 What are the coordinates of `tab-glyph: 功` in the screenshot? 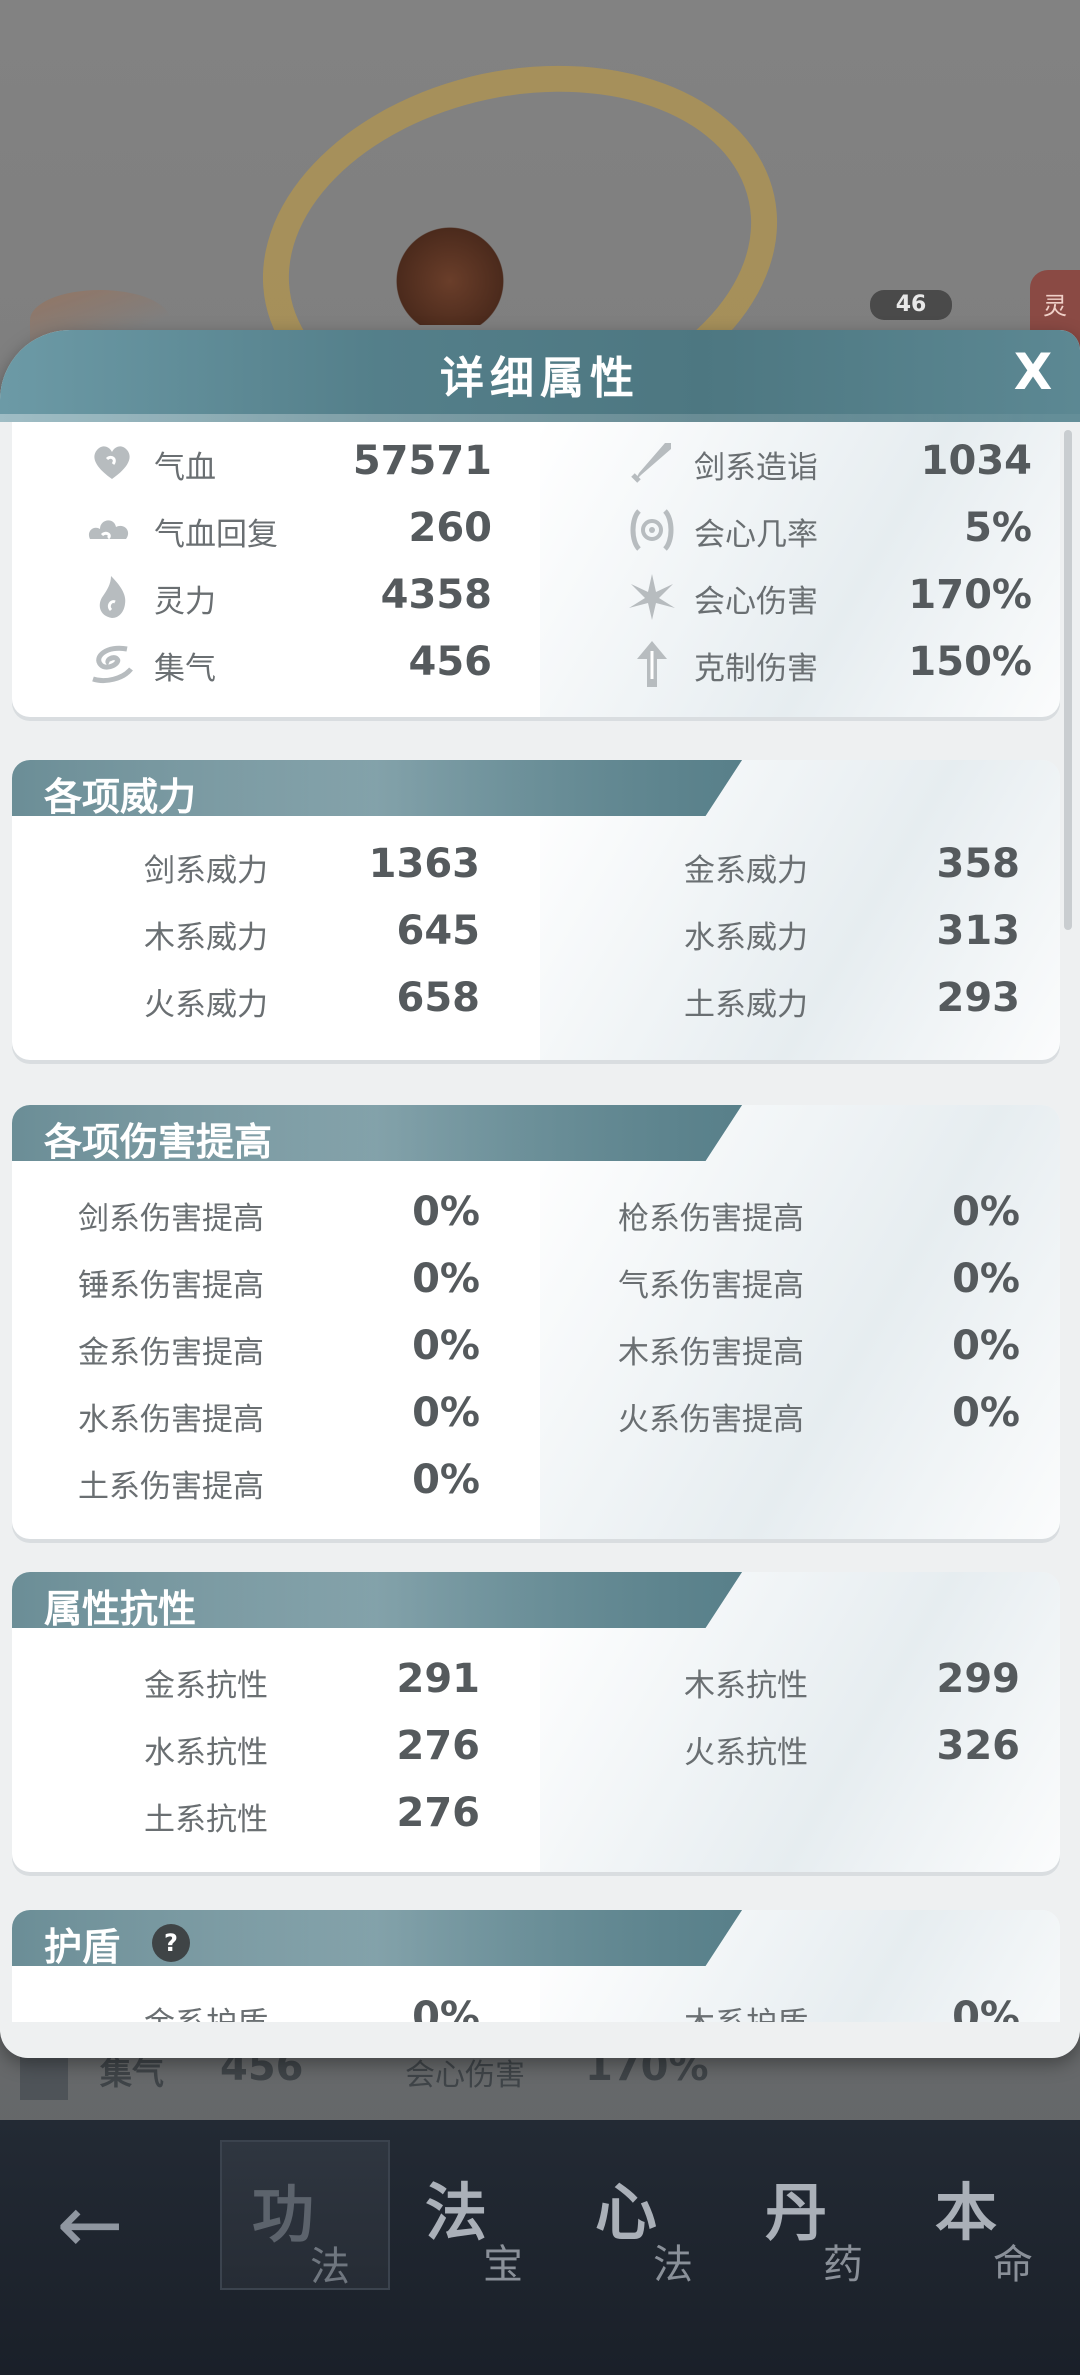 It's located at (283, 2214).